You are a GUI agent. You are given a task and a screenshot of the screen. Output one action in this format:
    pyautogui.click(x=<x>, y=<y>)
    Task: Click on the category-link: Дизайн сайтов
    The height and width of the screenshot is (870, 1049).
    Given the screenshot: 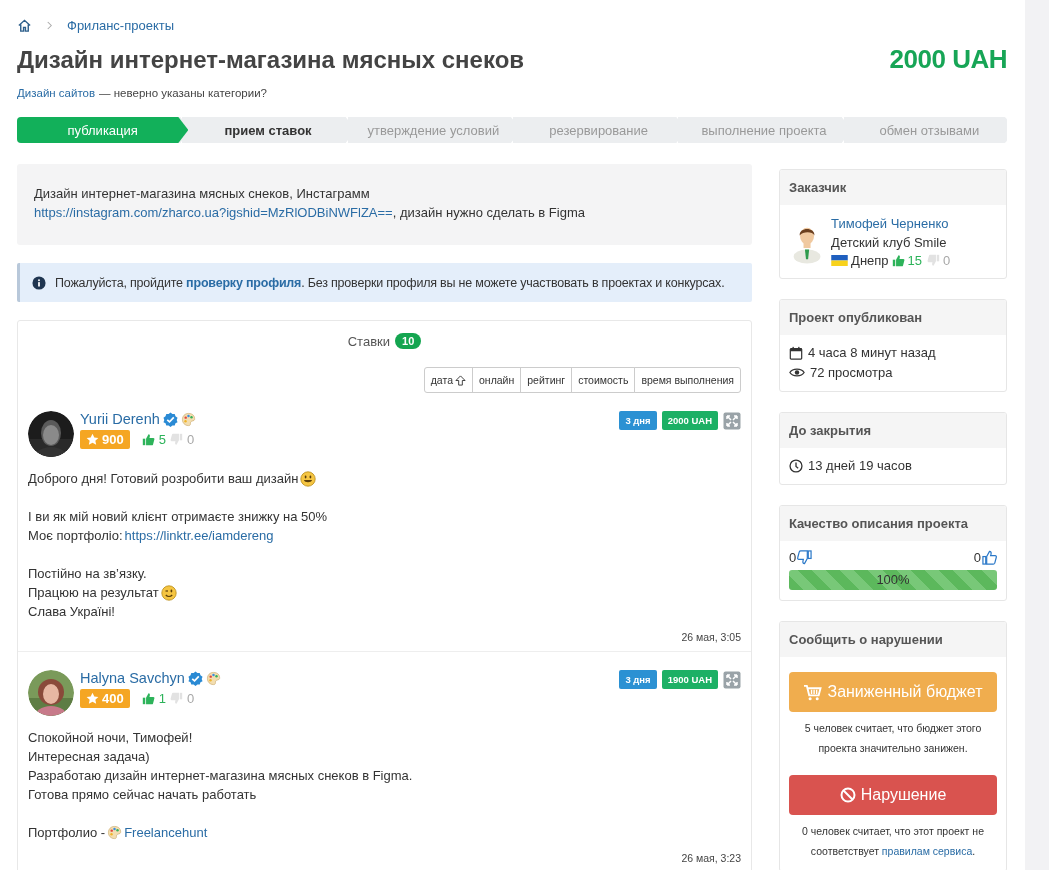 What is the action you would take?
    pyautogui.click(x=56, y=93)
    